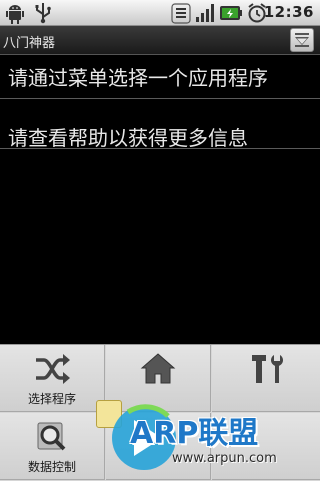  What do you see at coordinates (138, 78) in the screenshot?
I see `instruction-text: 请通过菜单选择一个应用程序` at bounding box center [138, 78].